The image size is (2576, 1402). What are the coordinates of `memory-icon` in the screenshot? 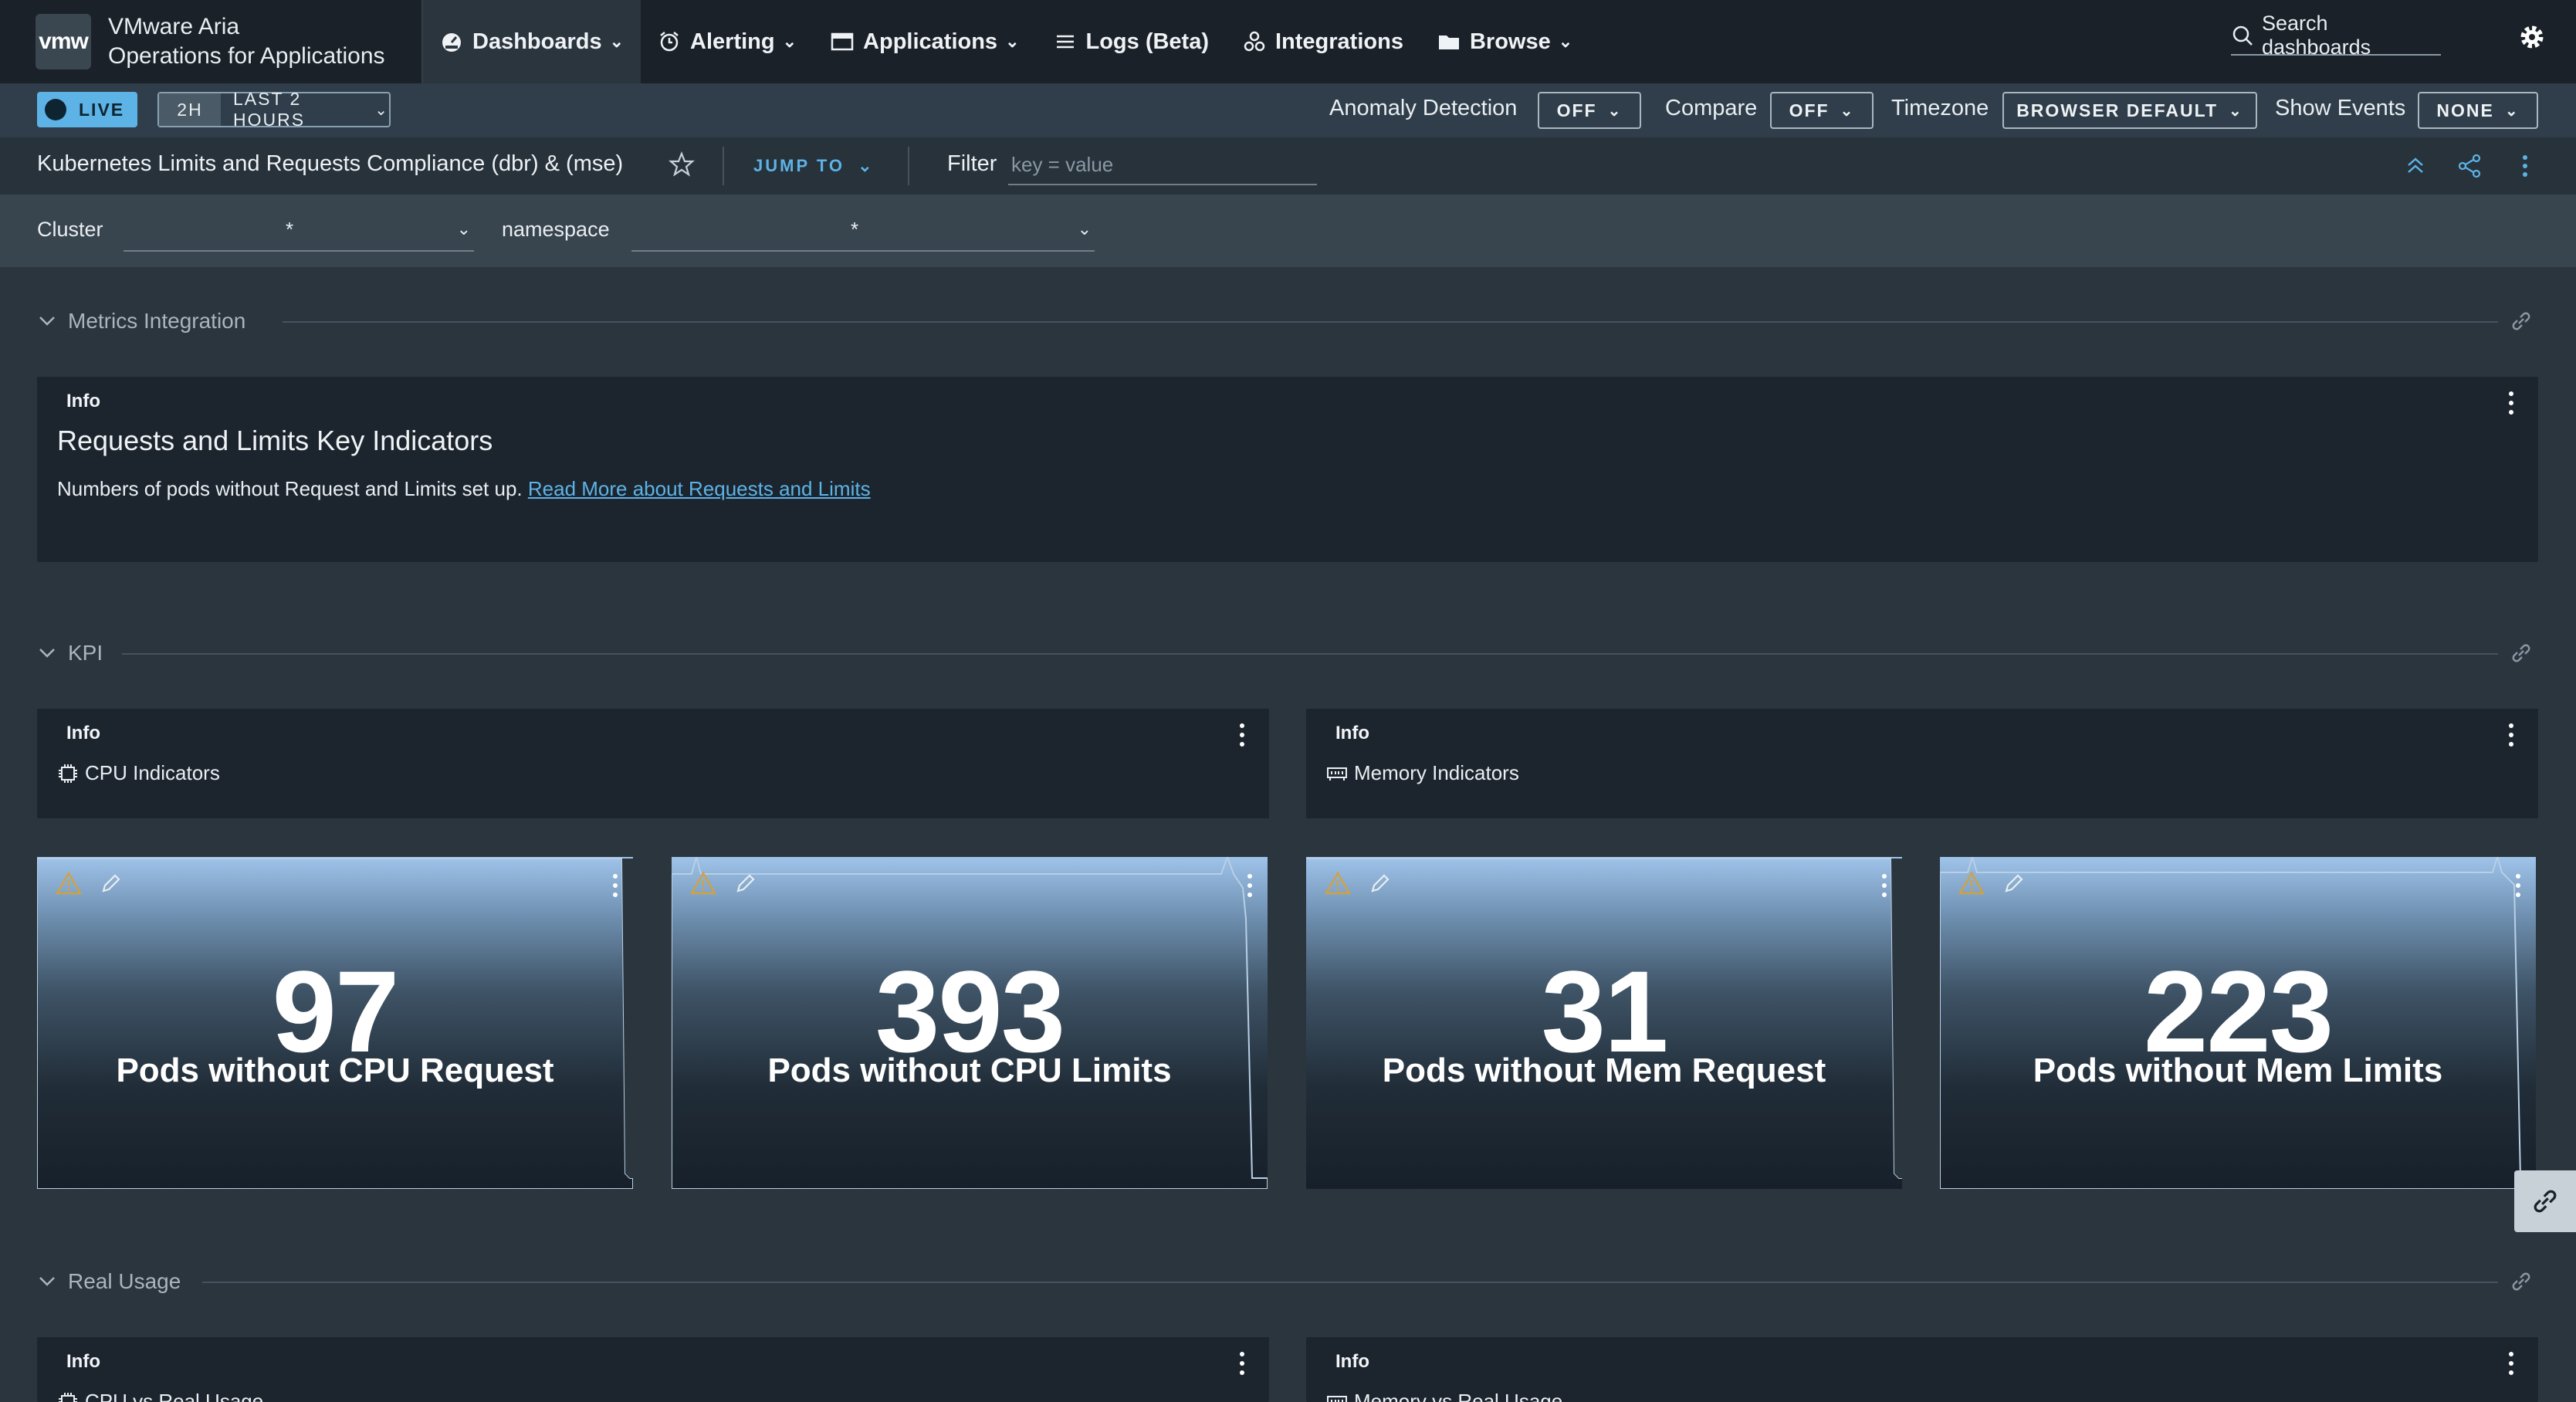 It's located at (1337, 1398).